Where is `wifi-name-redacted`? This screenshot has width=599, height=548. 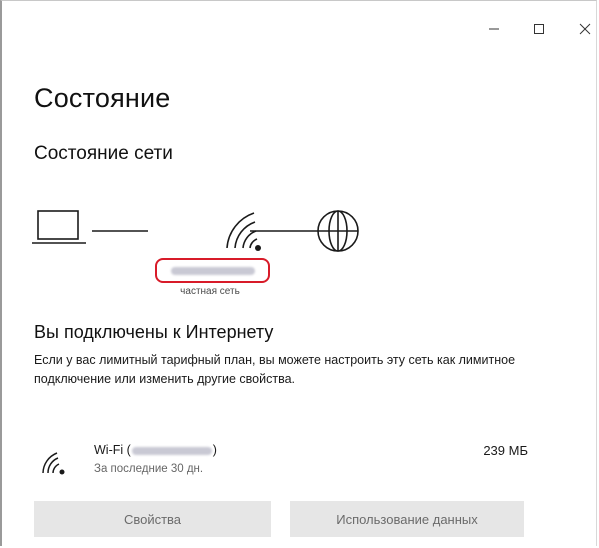
wifi-name-redacted is located at coordinates (171, 450).